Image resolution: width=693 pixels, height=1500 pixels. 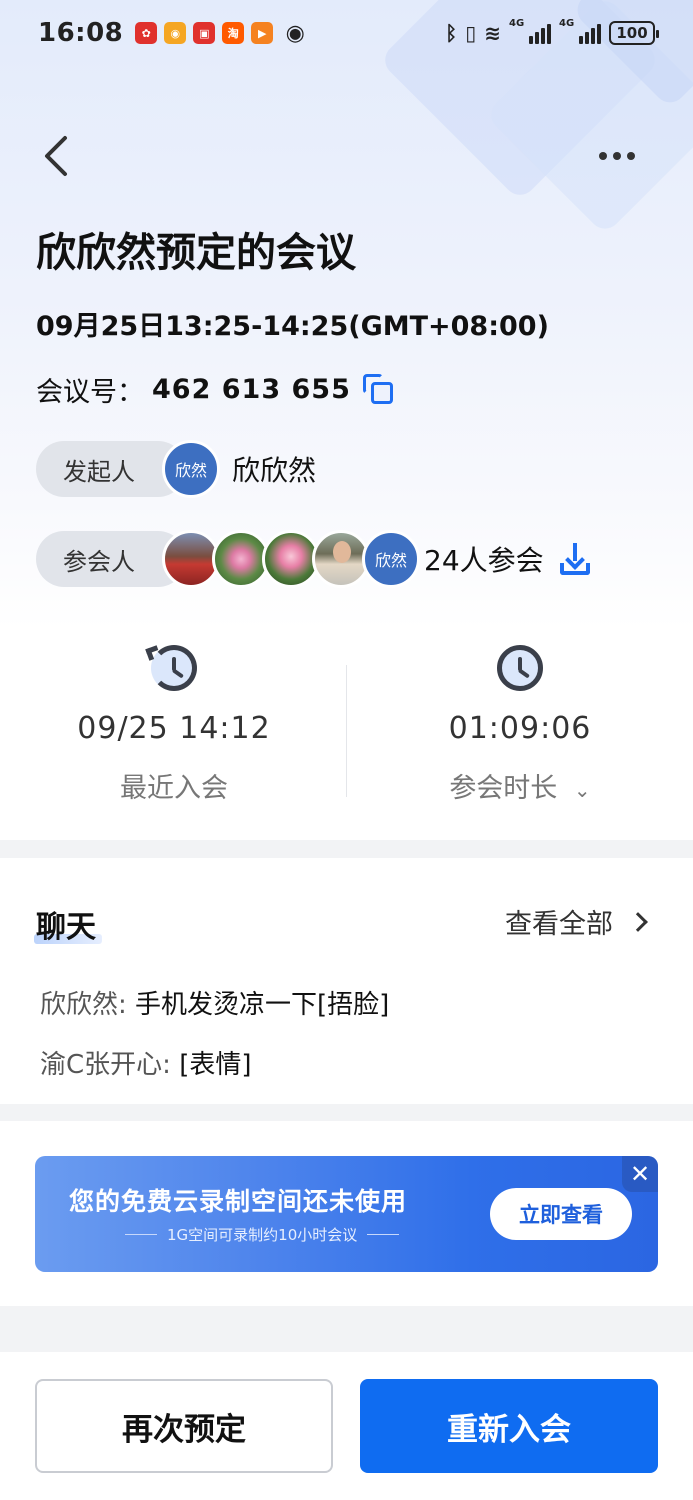 I want to click on duration-label: 参会时长, so click(x=503, y=788).